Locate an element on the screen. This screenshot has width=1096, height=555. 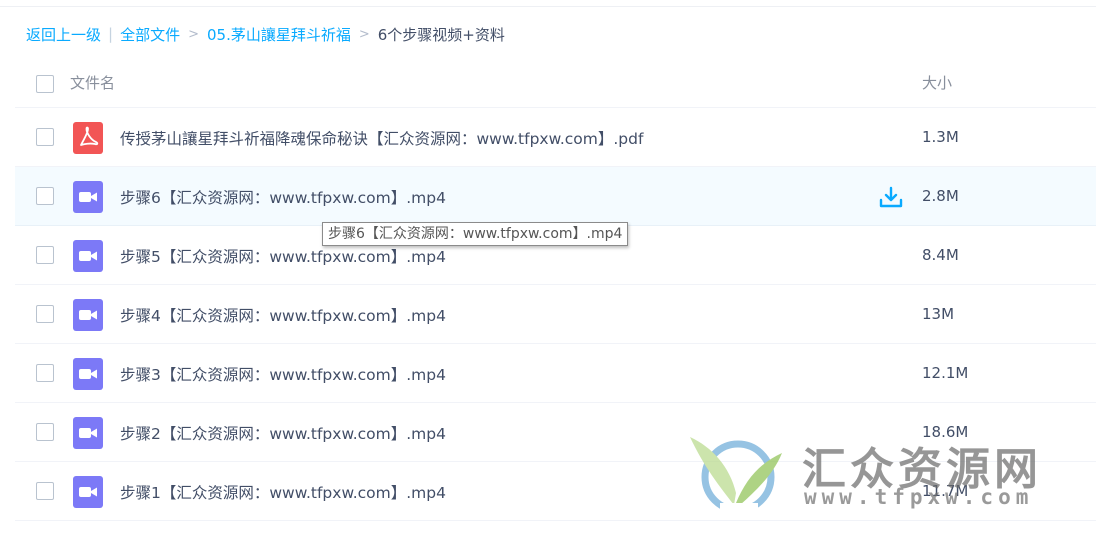
file-name: 步骤6【汇众资源网：www.tfpxw.com】.mp4 is located at coordinates (283, 197).